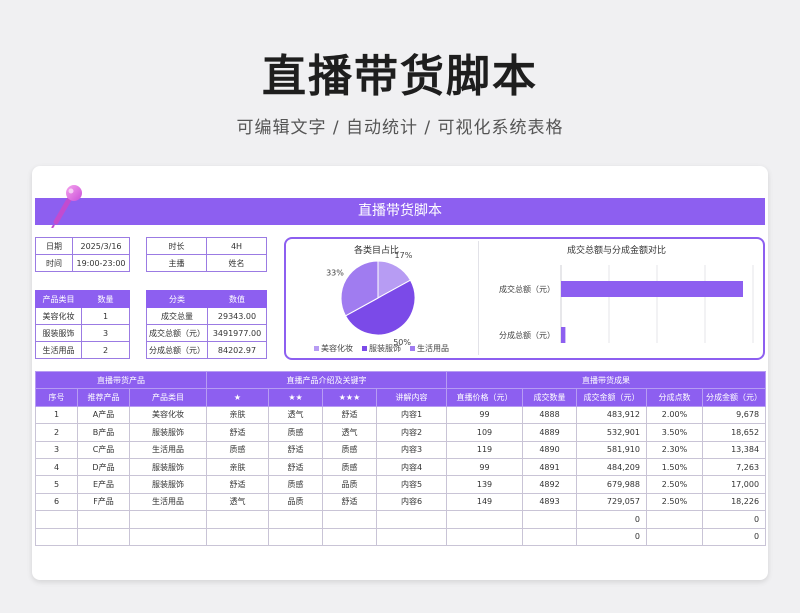 This screenshot has width=800, height=613. I want to click on table-cell: 149, so click(484, 502).